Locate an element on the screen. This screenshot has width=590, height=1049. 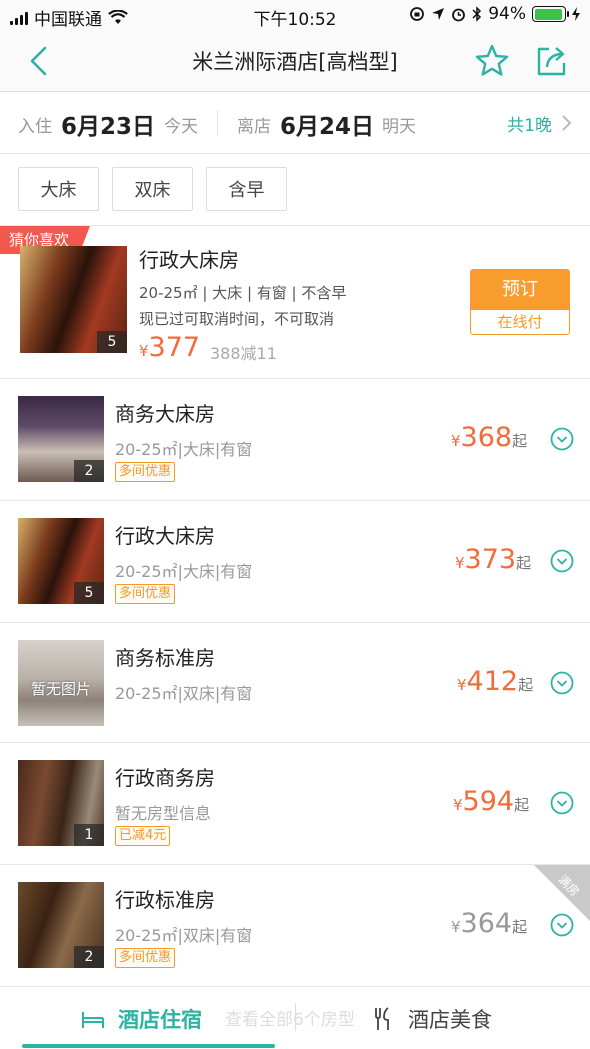
checkin-label: 入住 is located at coordinates (35, 127).